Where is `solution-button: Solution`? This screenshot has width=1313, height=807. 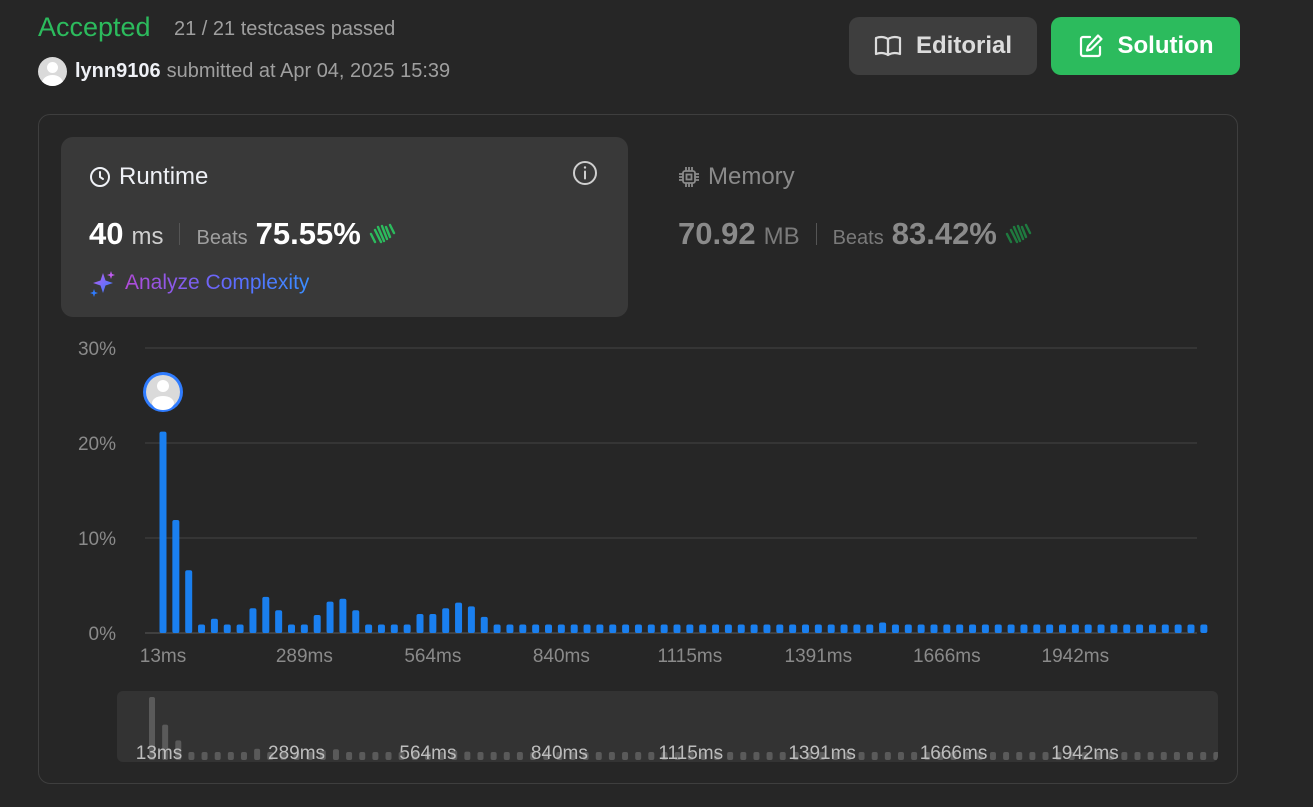
solution-button: Solution is located at coordinates (1145, 46).